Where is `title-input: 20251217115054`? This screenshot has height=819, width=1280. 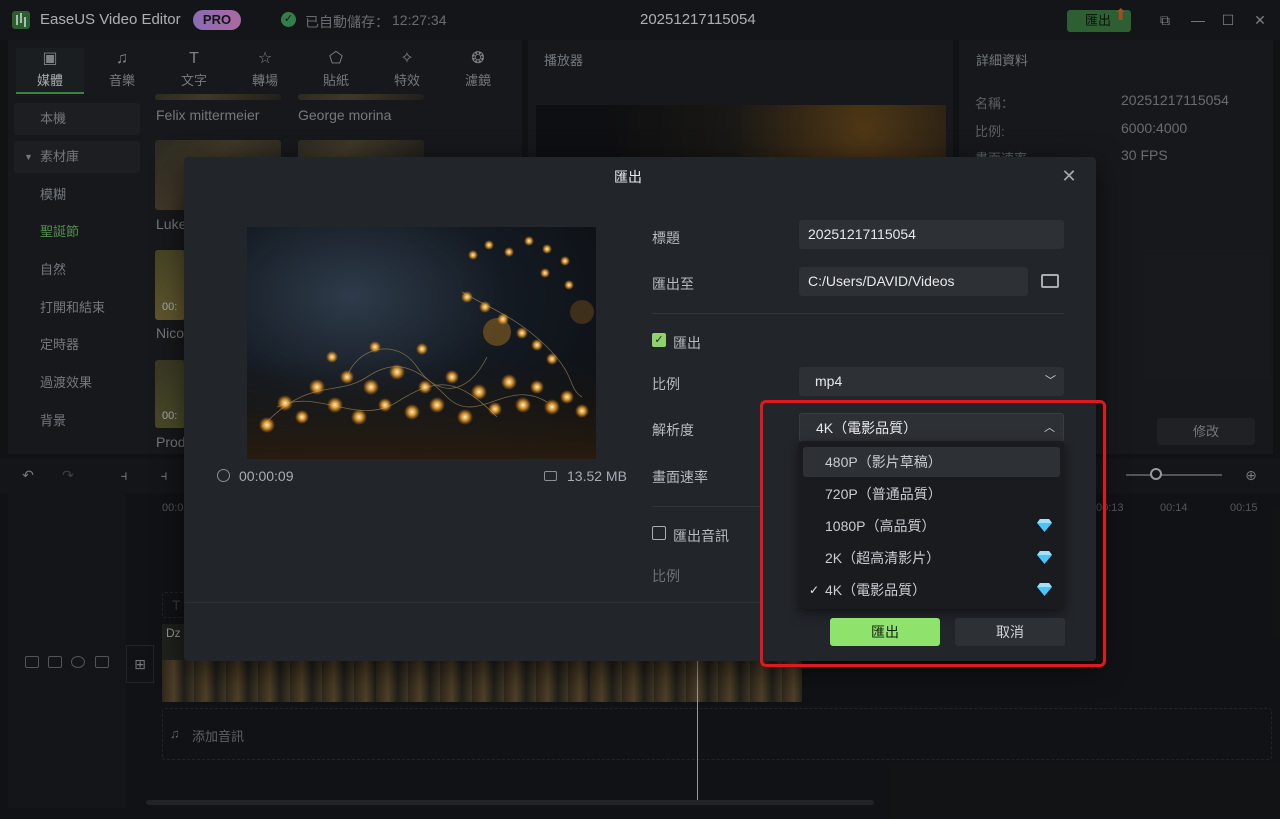
title-input: 20251217115054 is located at coordinates (931, 234).